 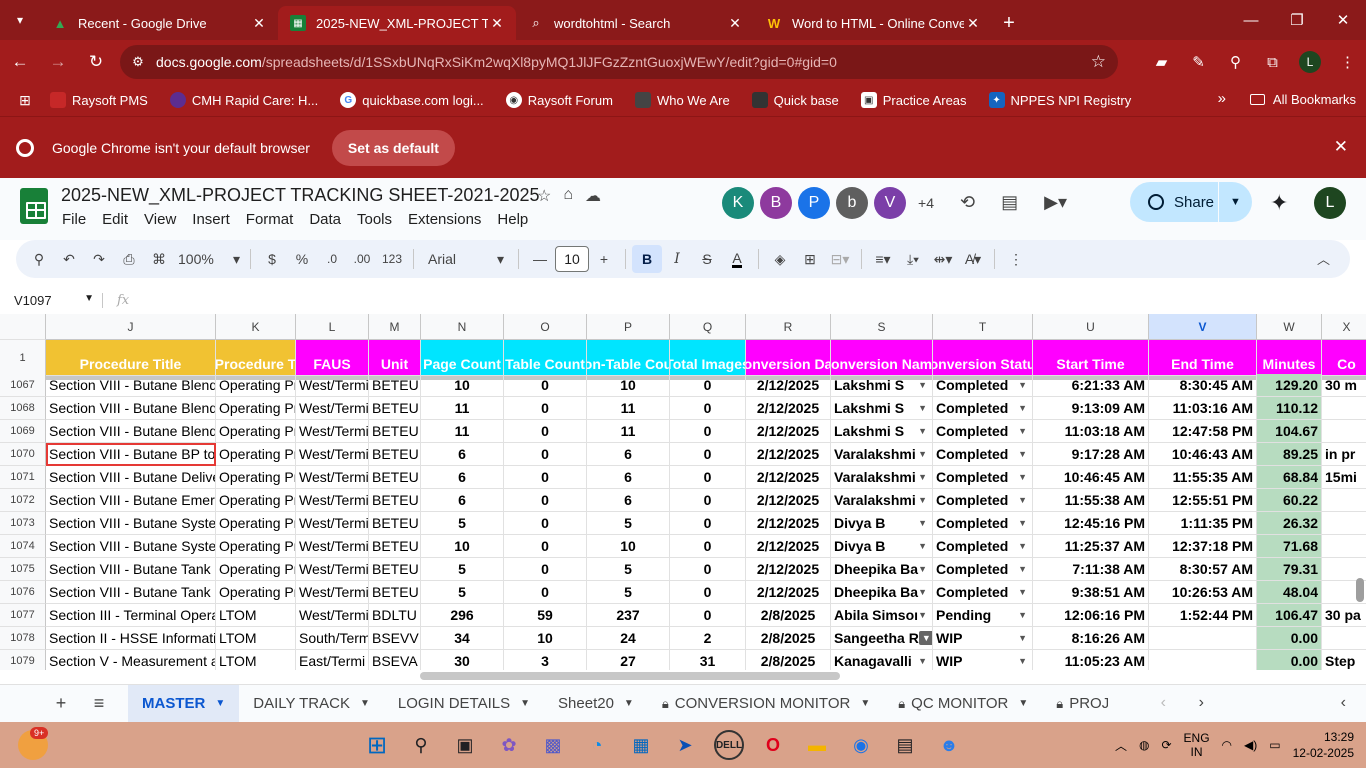 What do you see at coordinates (882, 615) in the screenshot?
I see `table-cell: Abila Simsoı ▼` at bounding box center [882, 615].